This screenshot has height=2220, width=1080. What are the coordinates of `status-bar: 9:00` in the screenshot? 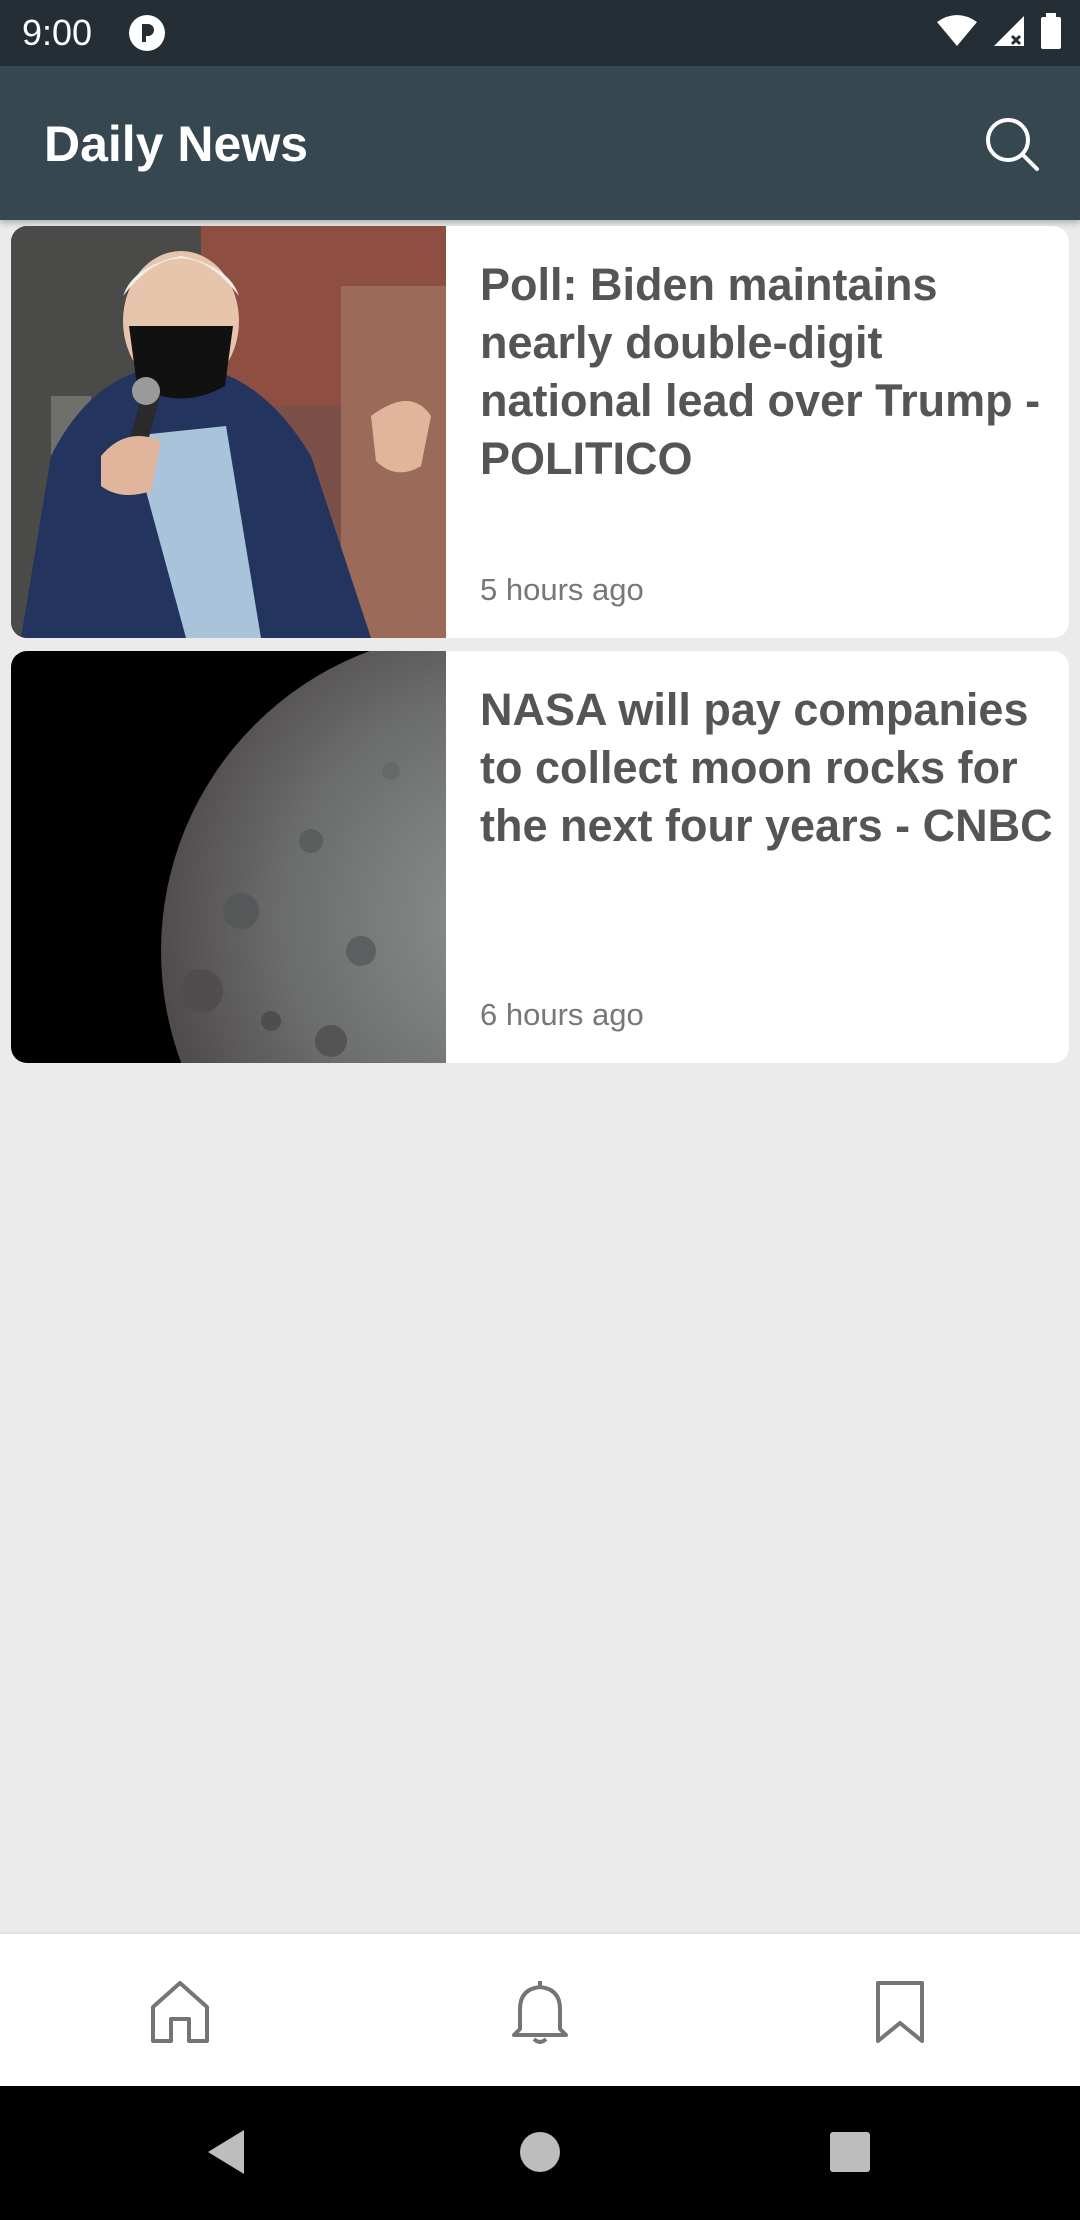 It's located at (540, 33).